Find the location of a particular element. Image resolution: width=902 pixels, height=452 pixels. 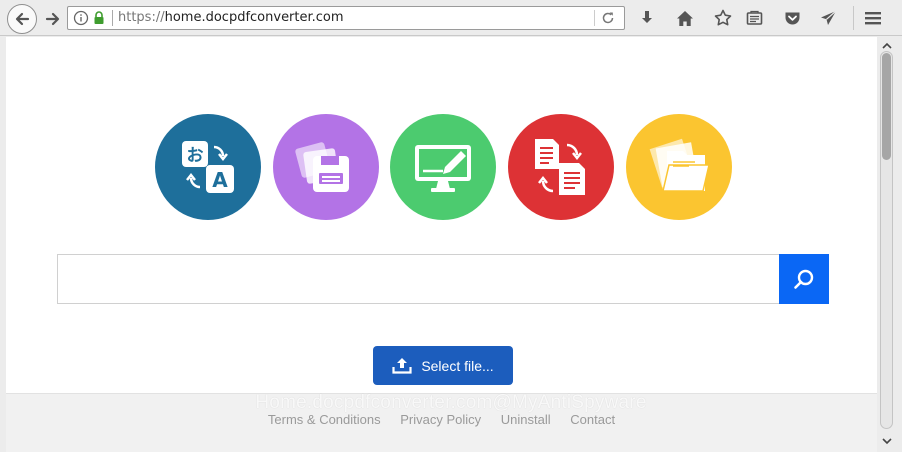

forward-button is located at coordinates (53, 19).